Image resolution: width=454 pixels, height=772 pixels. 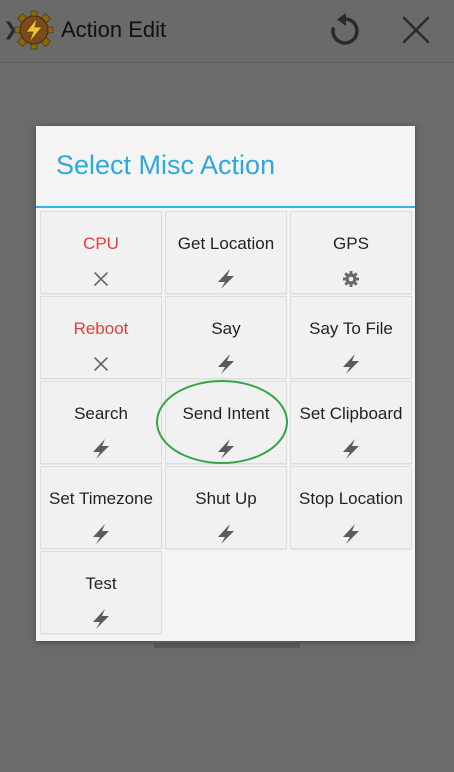 What do you see at coordinates (166, 165) in the screenshot?
I see `dialog-title: Select Misc Action` at bounding box center [166, 165].